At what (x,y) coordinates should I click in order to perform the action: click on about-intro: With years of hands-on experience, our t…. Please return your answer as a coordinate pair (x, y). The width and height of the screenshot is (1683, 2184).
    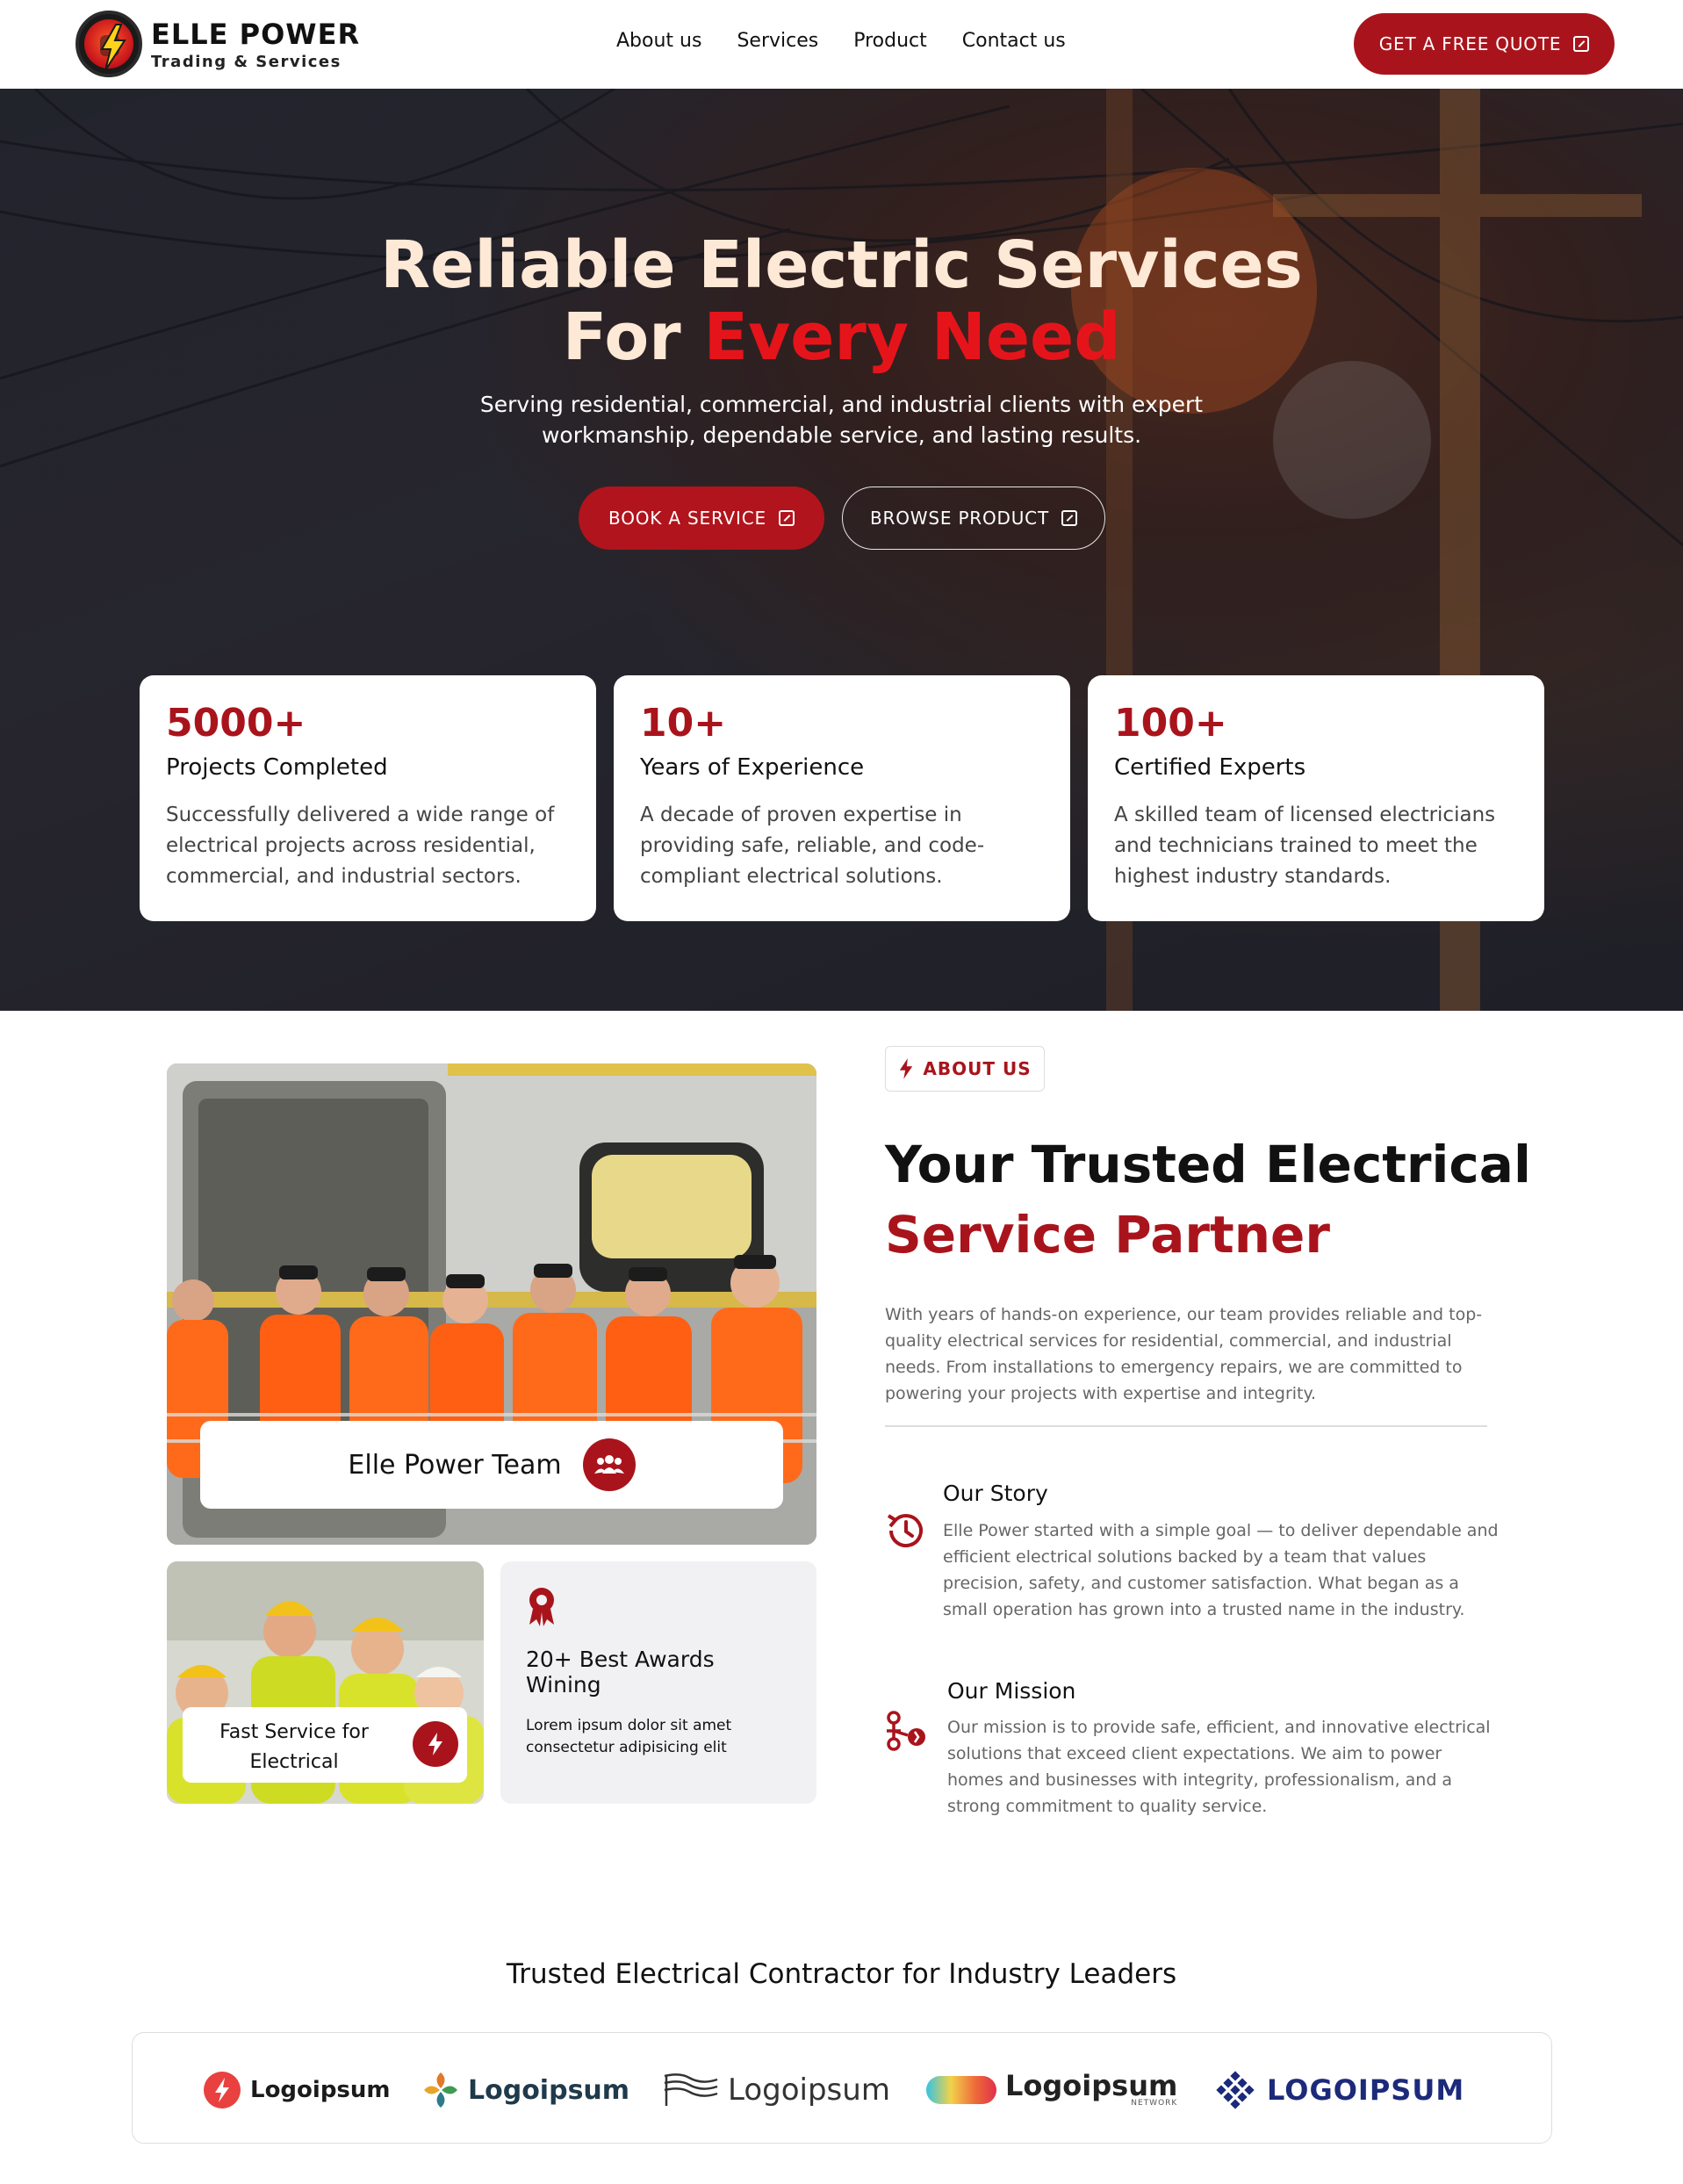
    Looking at the image, I should click on (1184, 1354).